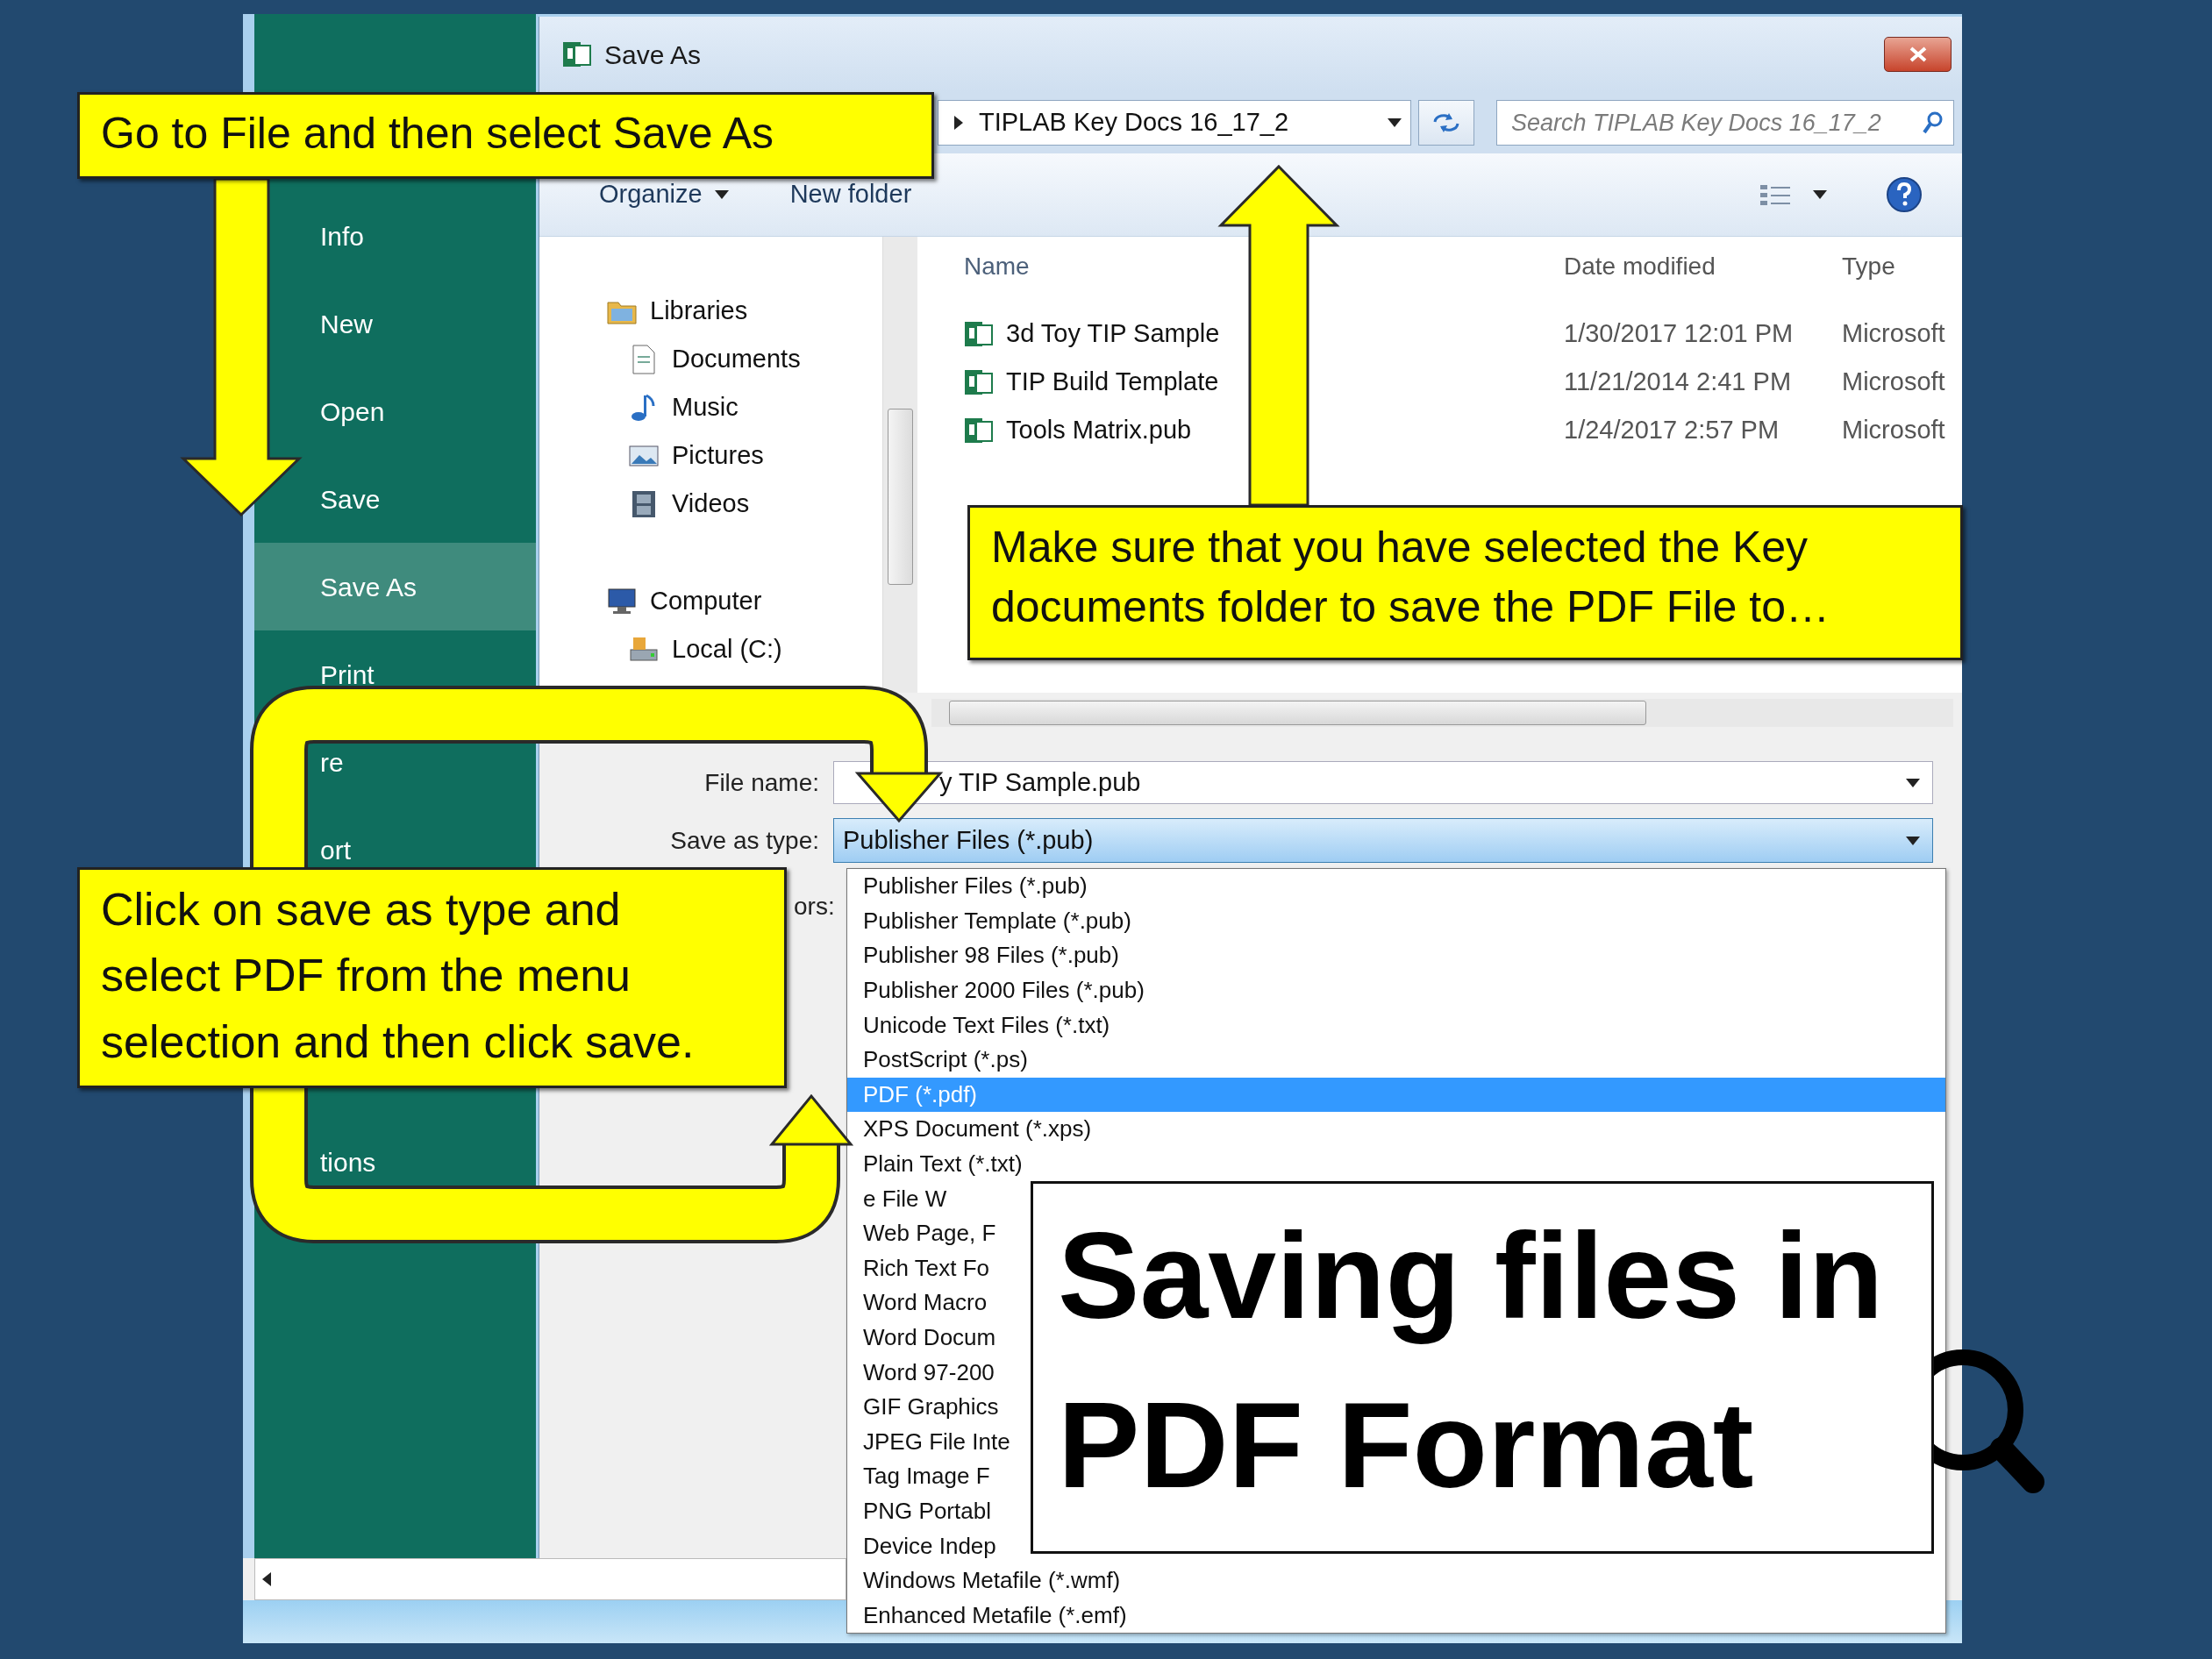  Describe the element at coordinates (1678, 381) in the screenshot. I see `table-cell-text: 11/21/2014 2:41 PM` at that location.